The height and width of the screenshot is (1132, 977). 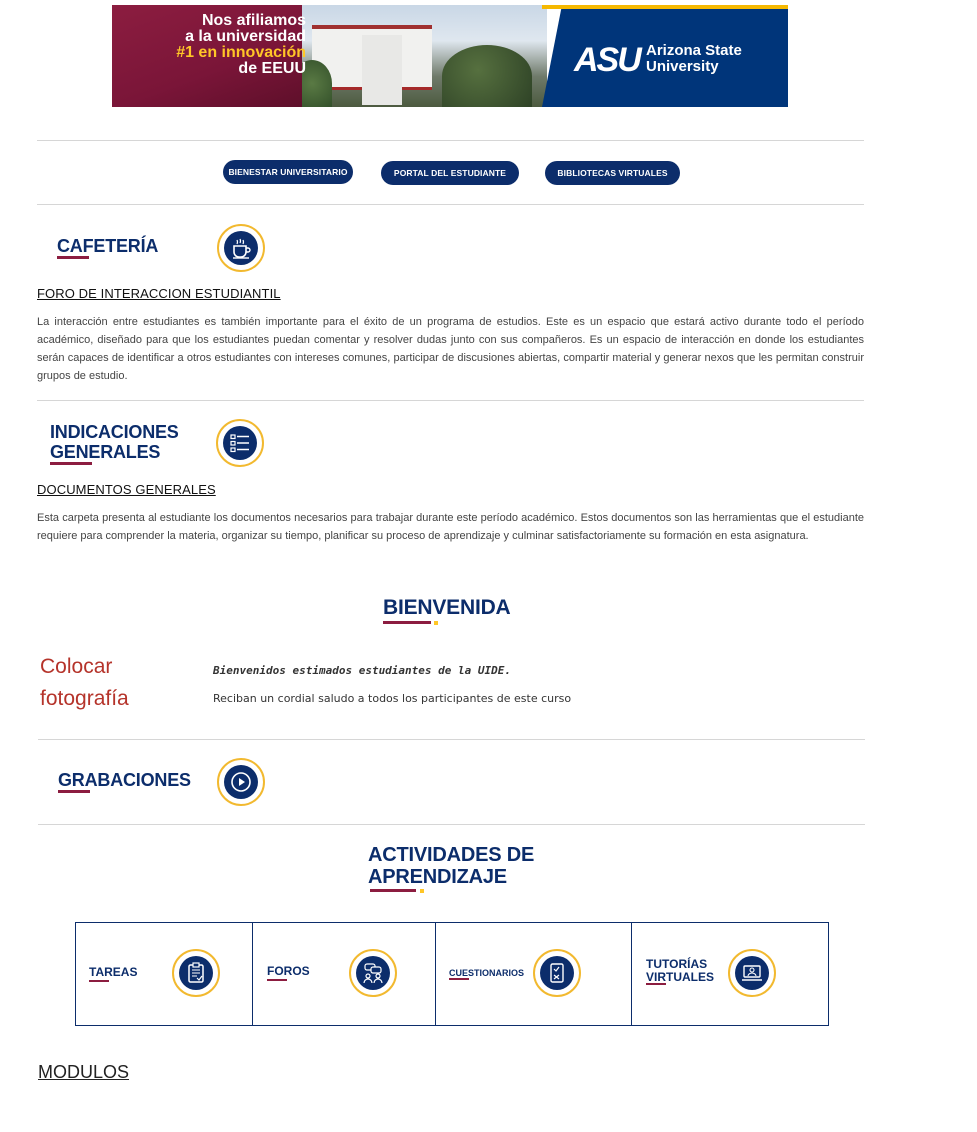 I want to click on activity-cuestionarios: CUESTIONARIOS, so click(x=534, y=974).